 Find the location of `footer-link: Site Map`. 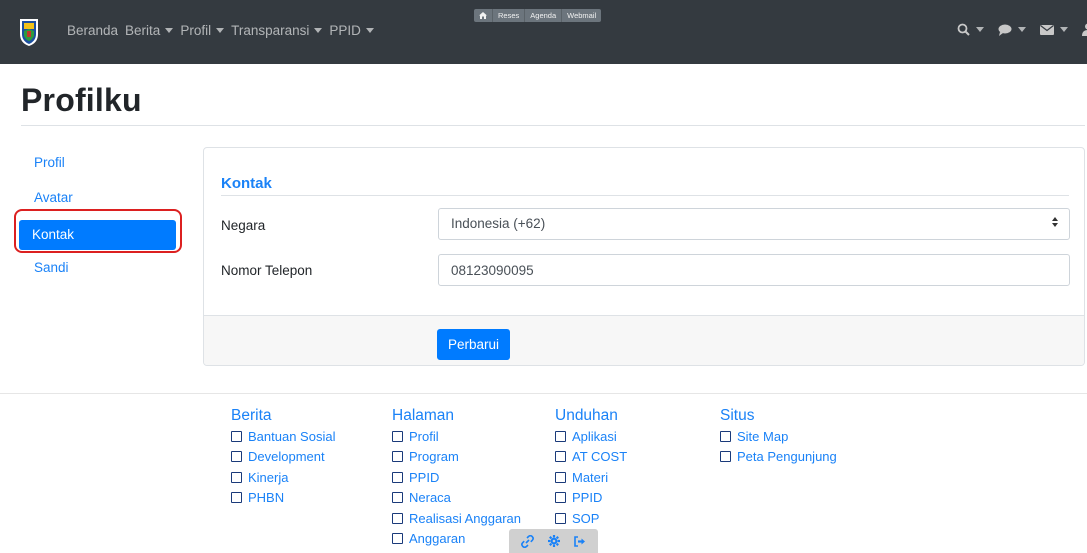

footer-link: Site Map is located at coordinates (778, 436).